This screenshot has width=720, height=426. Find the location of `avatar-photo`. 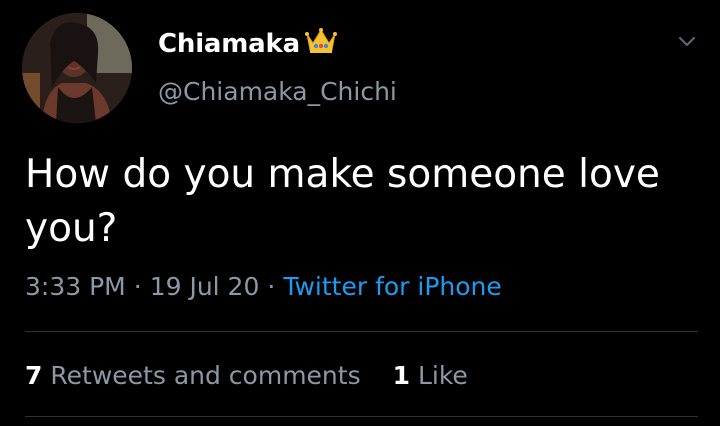

avatar-photo is located at coordinates (77, 68).